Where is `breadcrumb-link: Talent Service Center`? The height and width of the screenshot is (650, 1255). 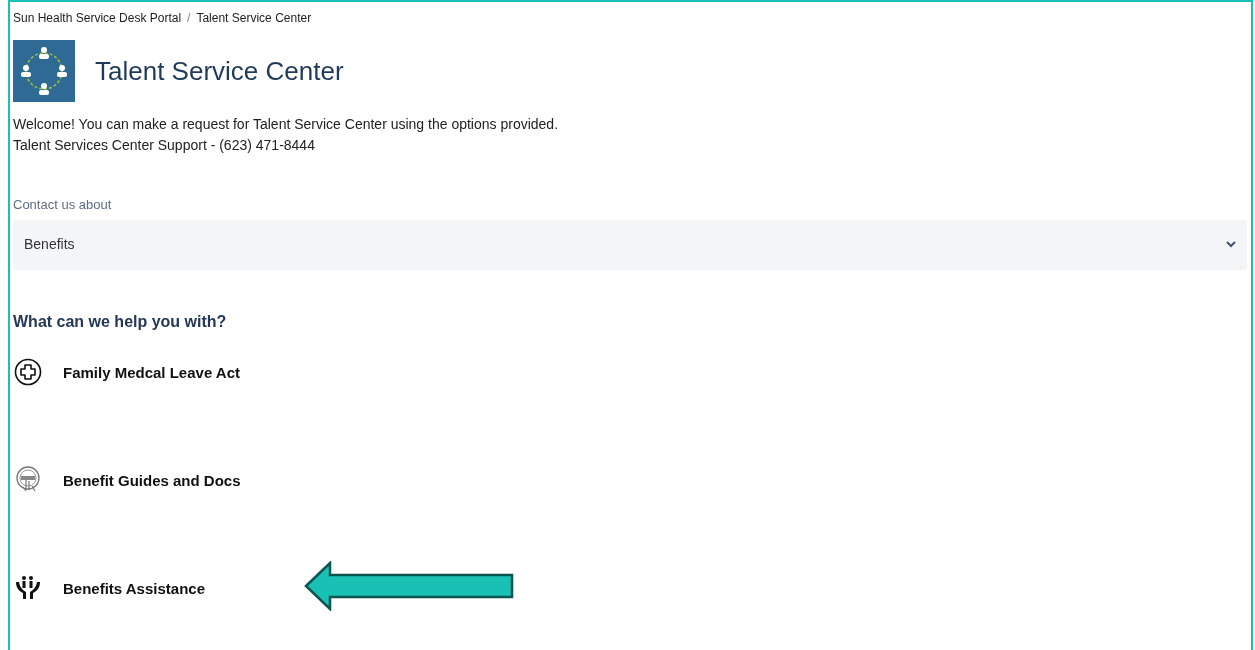 breadcrumb-link: Talent Service Center is located at coordinates (254, 18).